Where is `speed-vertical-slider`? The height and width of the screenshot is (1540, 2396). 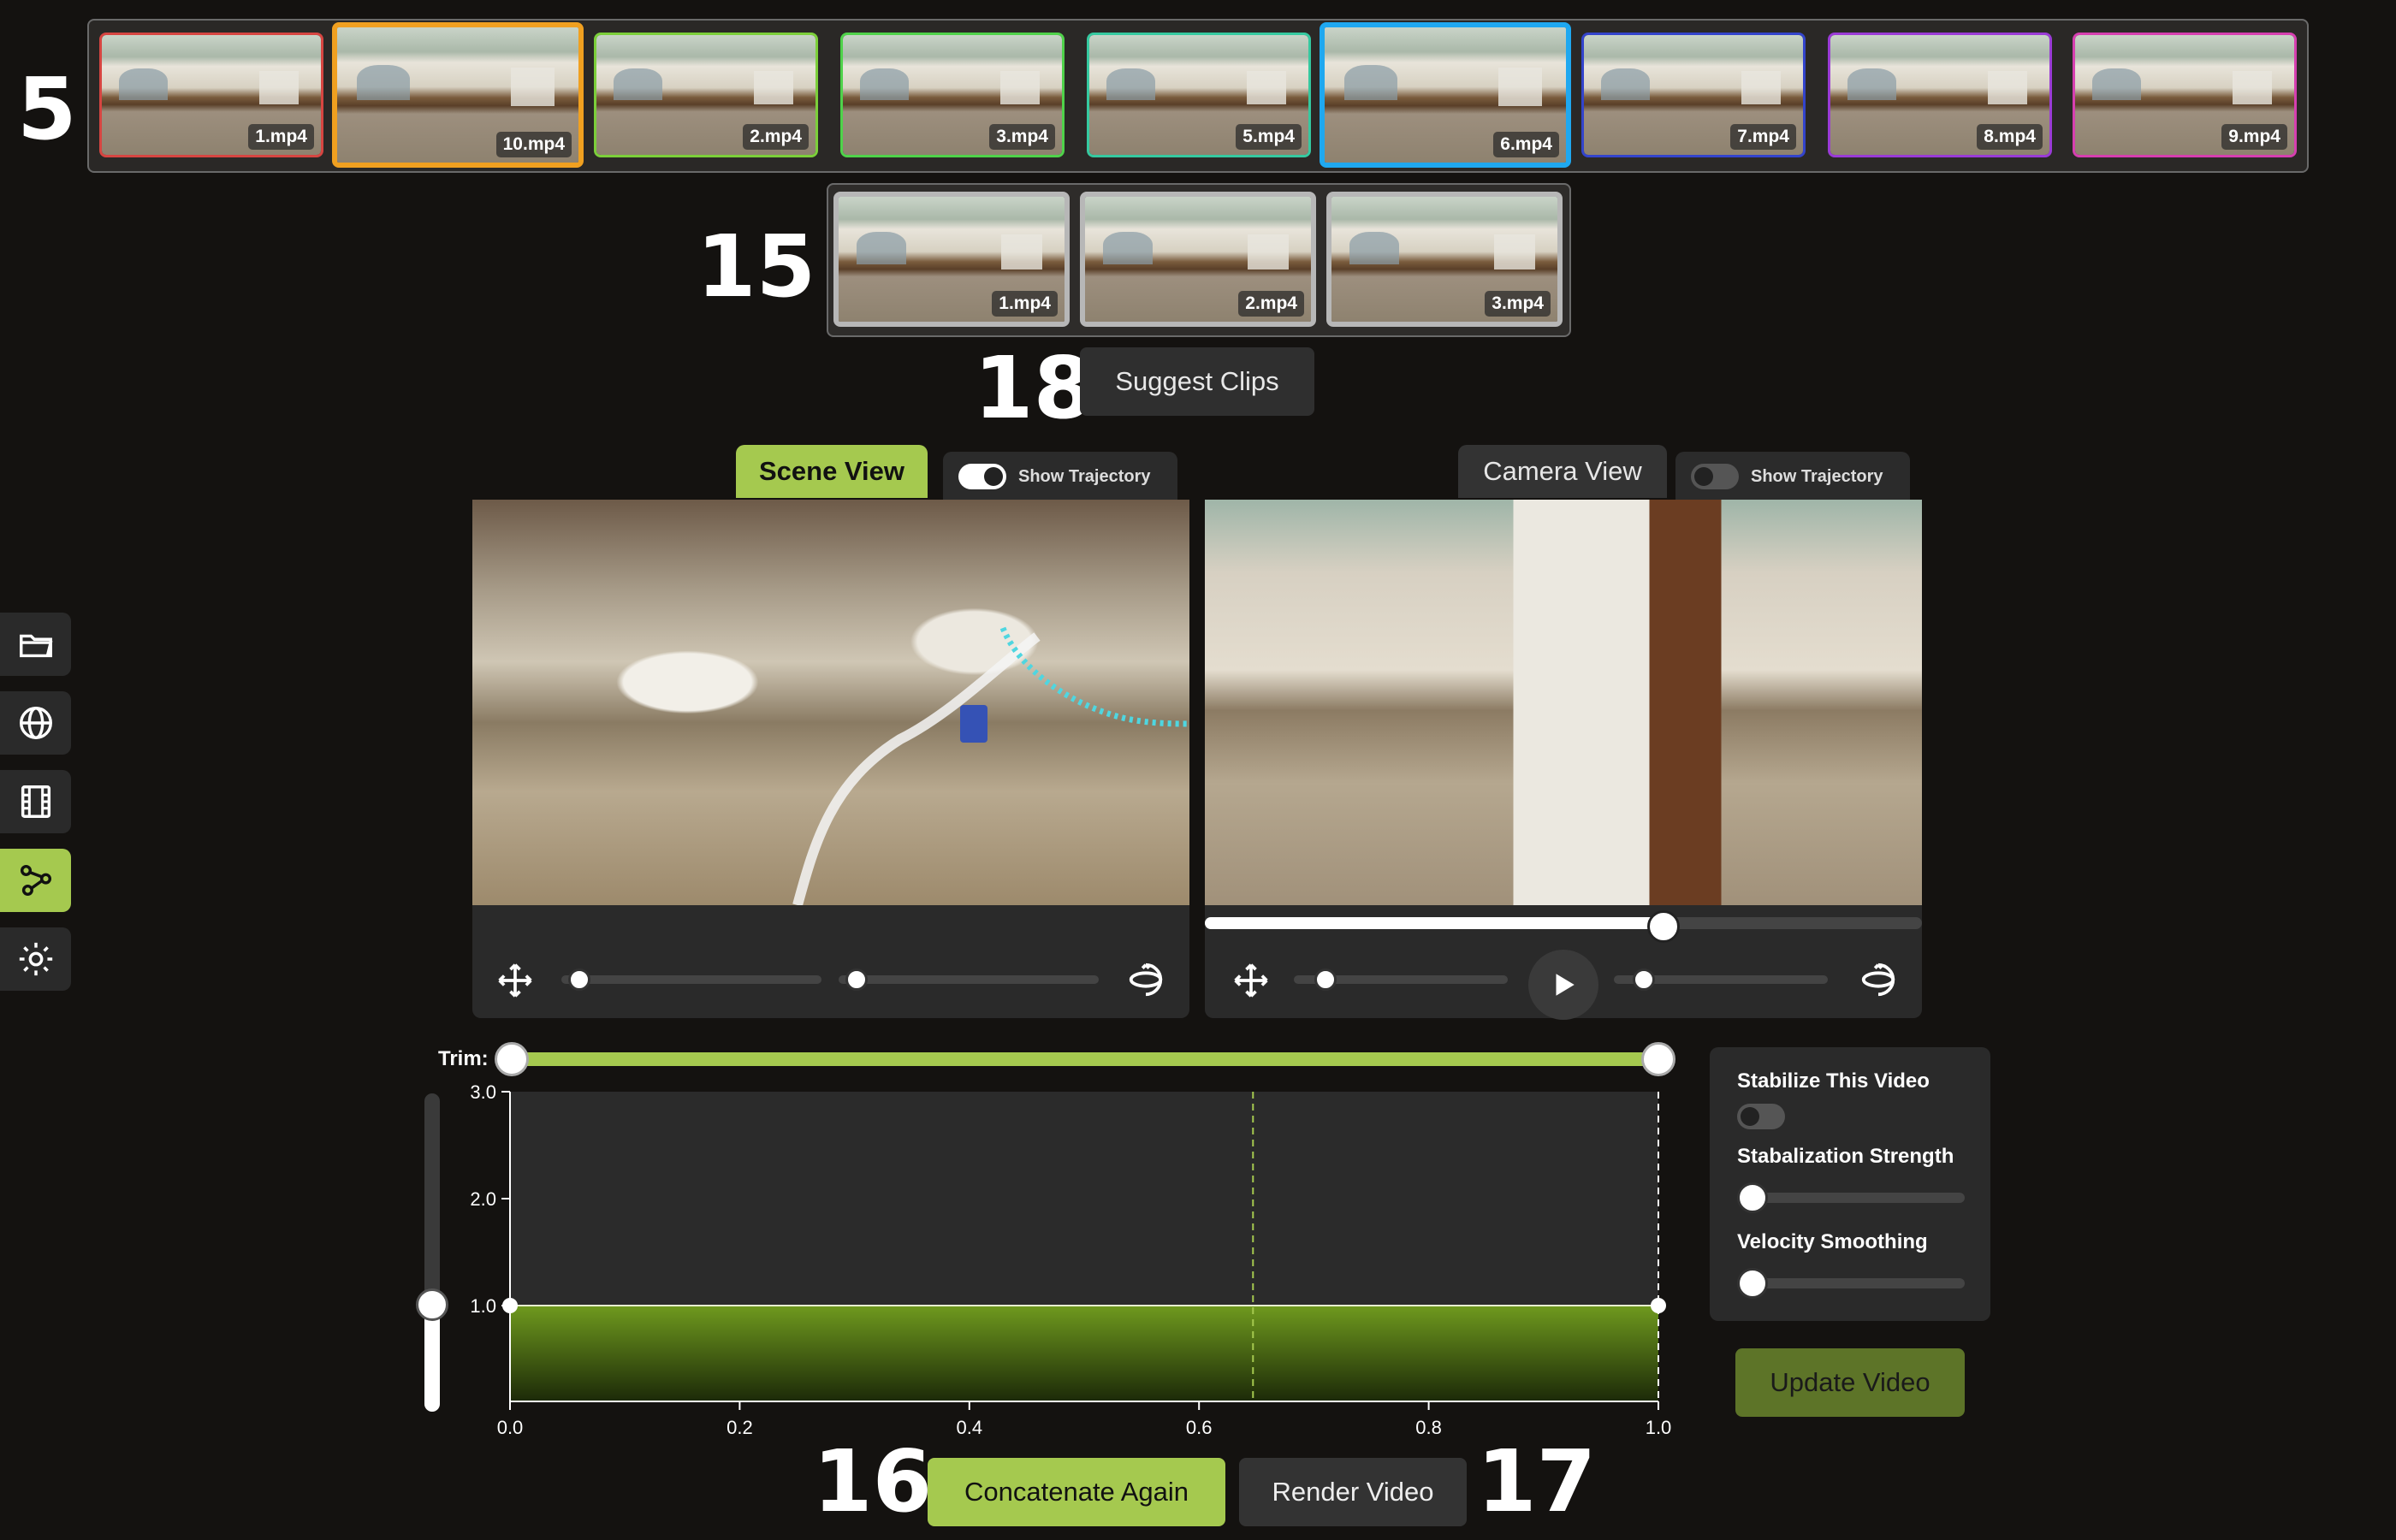 speed-vertical-slider is located at coordinates (432, 1252).